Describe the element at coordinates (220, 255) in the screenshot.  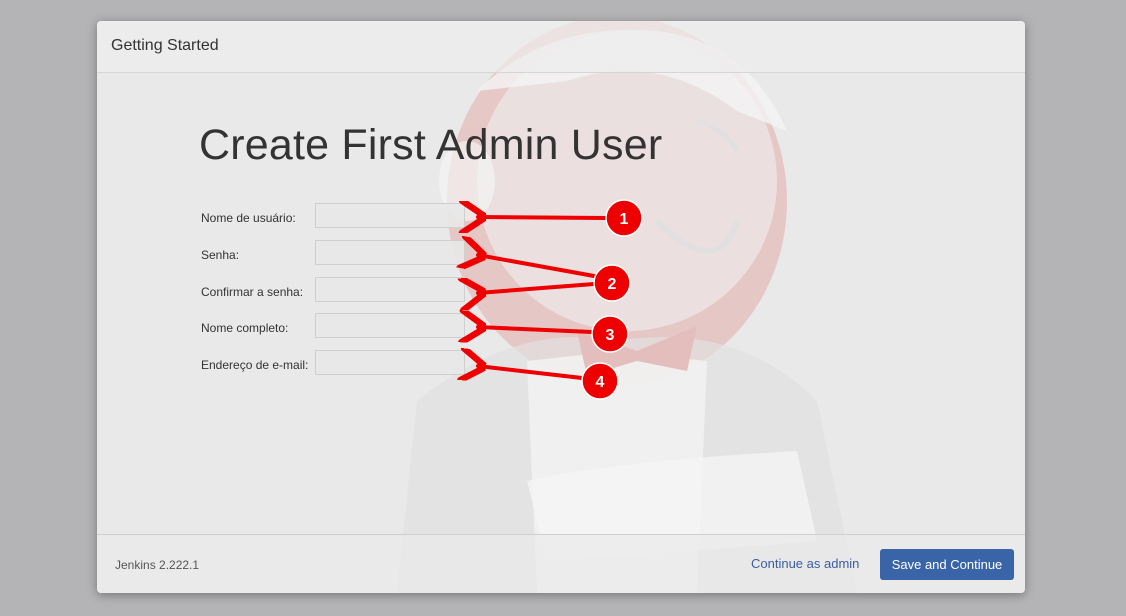
I see `password-label: Senha:` at that location.